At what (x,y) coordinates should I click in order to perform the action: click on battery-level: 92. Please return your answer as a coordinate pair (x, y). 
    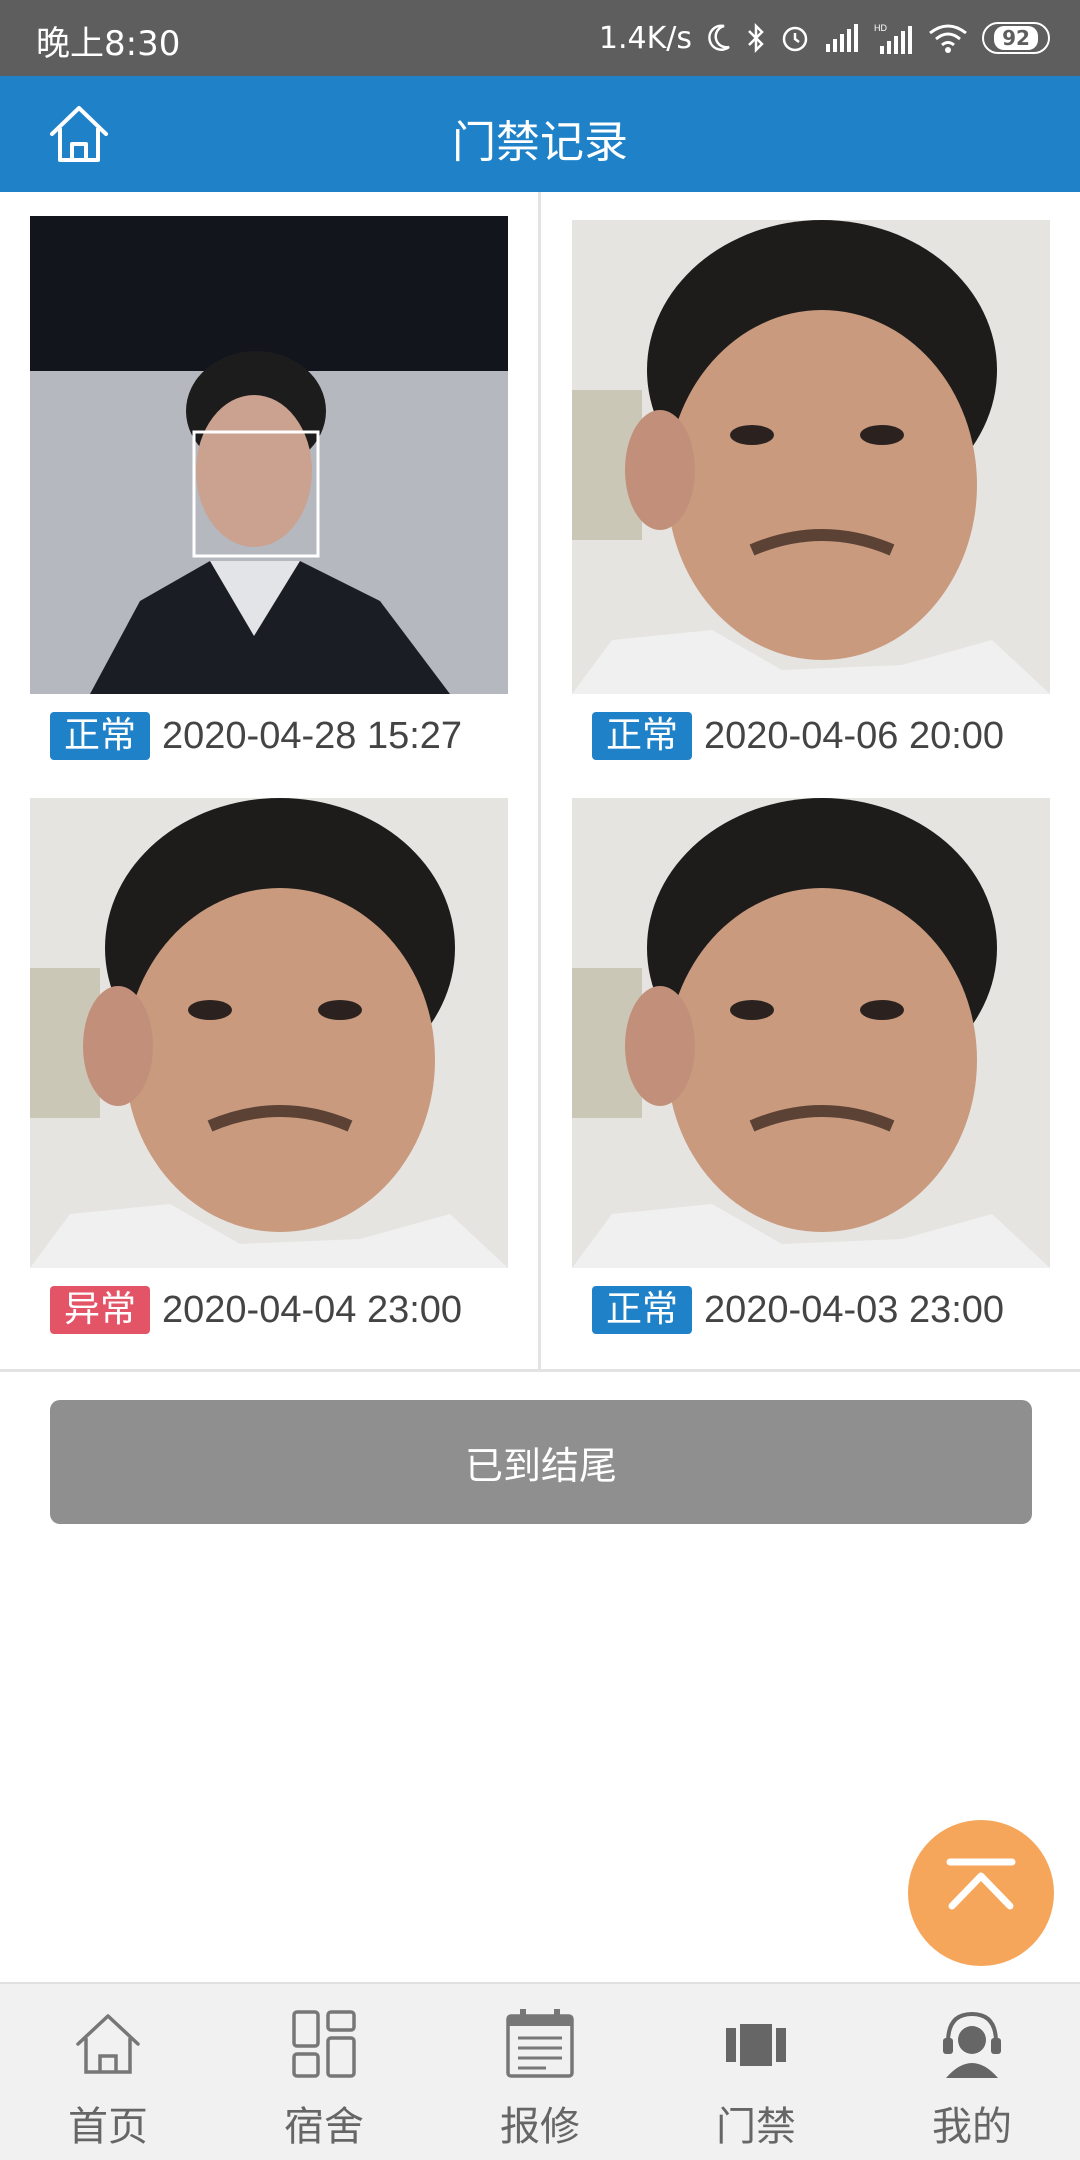
    Looking at the image, I should click on (1016, 38).